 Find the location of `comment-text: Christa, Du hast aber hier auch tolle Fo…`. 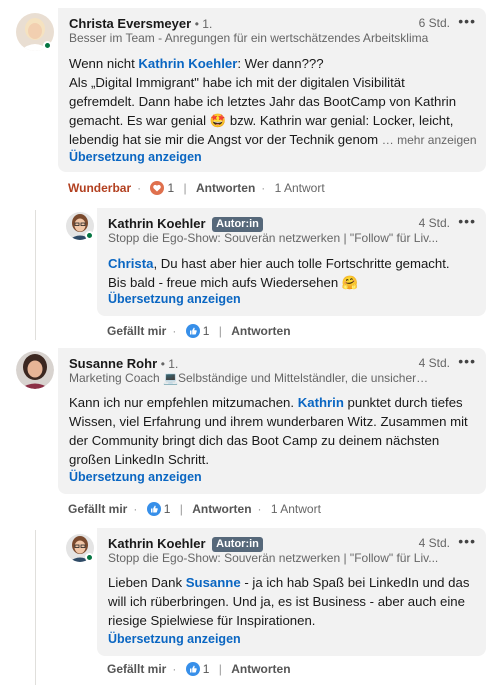

comment-text: Christa, Du hast aber hier auch tolle Fo… is located at coordinates (279, 273).